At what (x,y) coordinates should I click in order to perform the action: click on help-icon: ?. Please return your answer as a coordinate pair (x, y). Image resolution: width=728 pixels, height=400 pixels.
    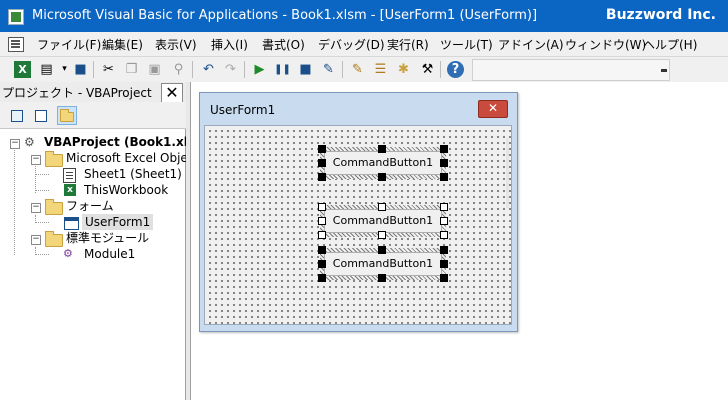
    Looking at the image, I should click on (455, 69).